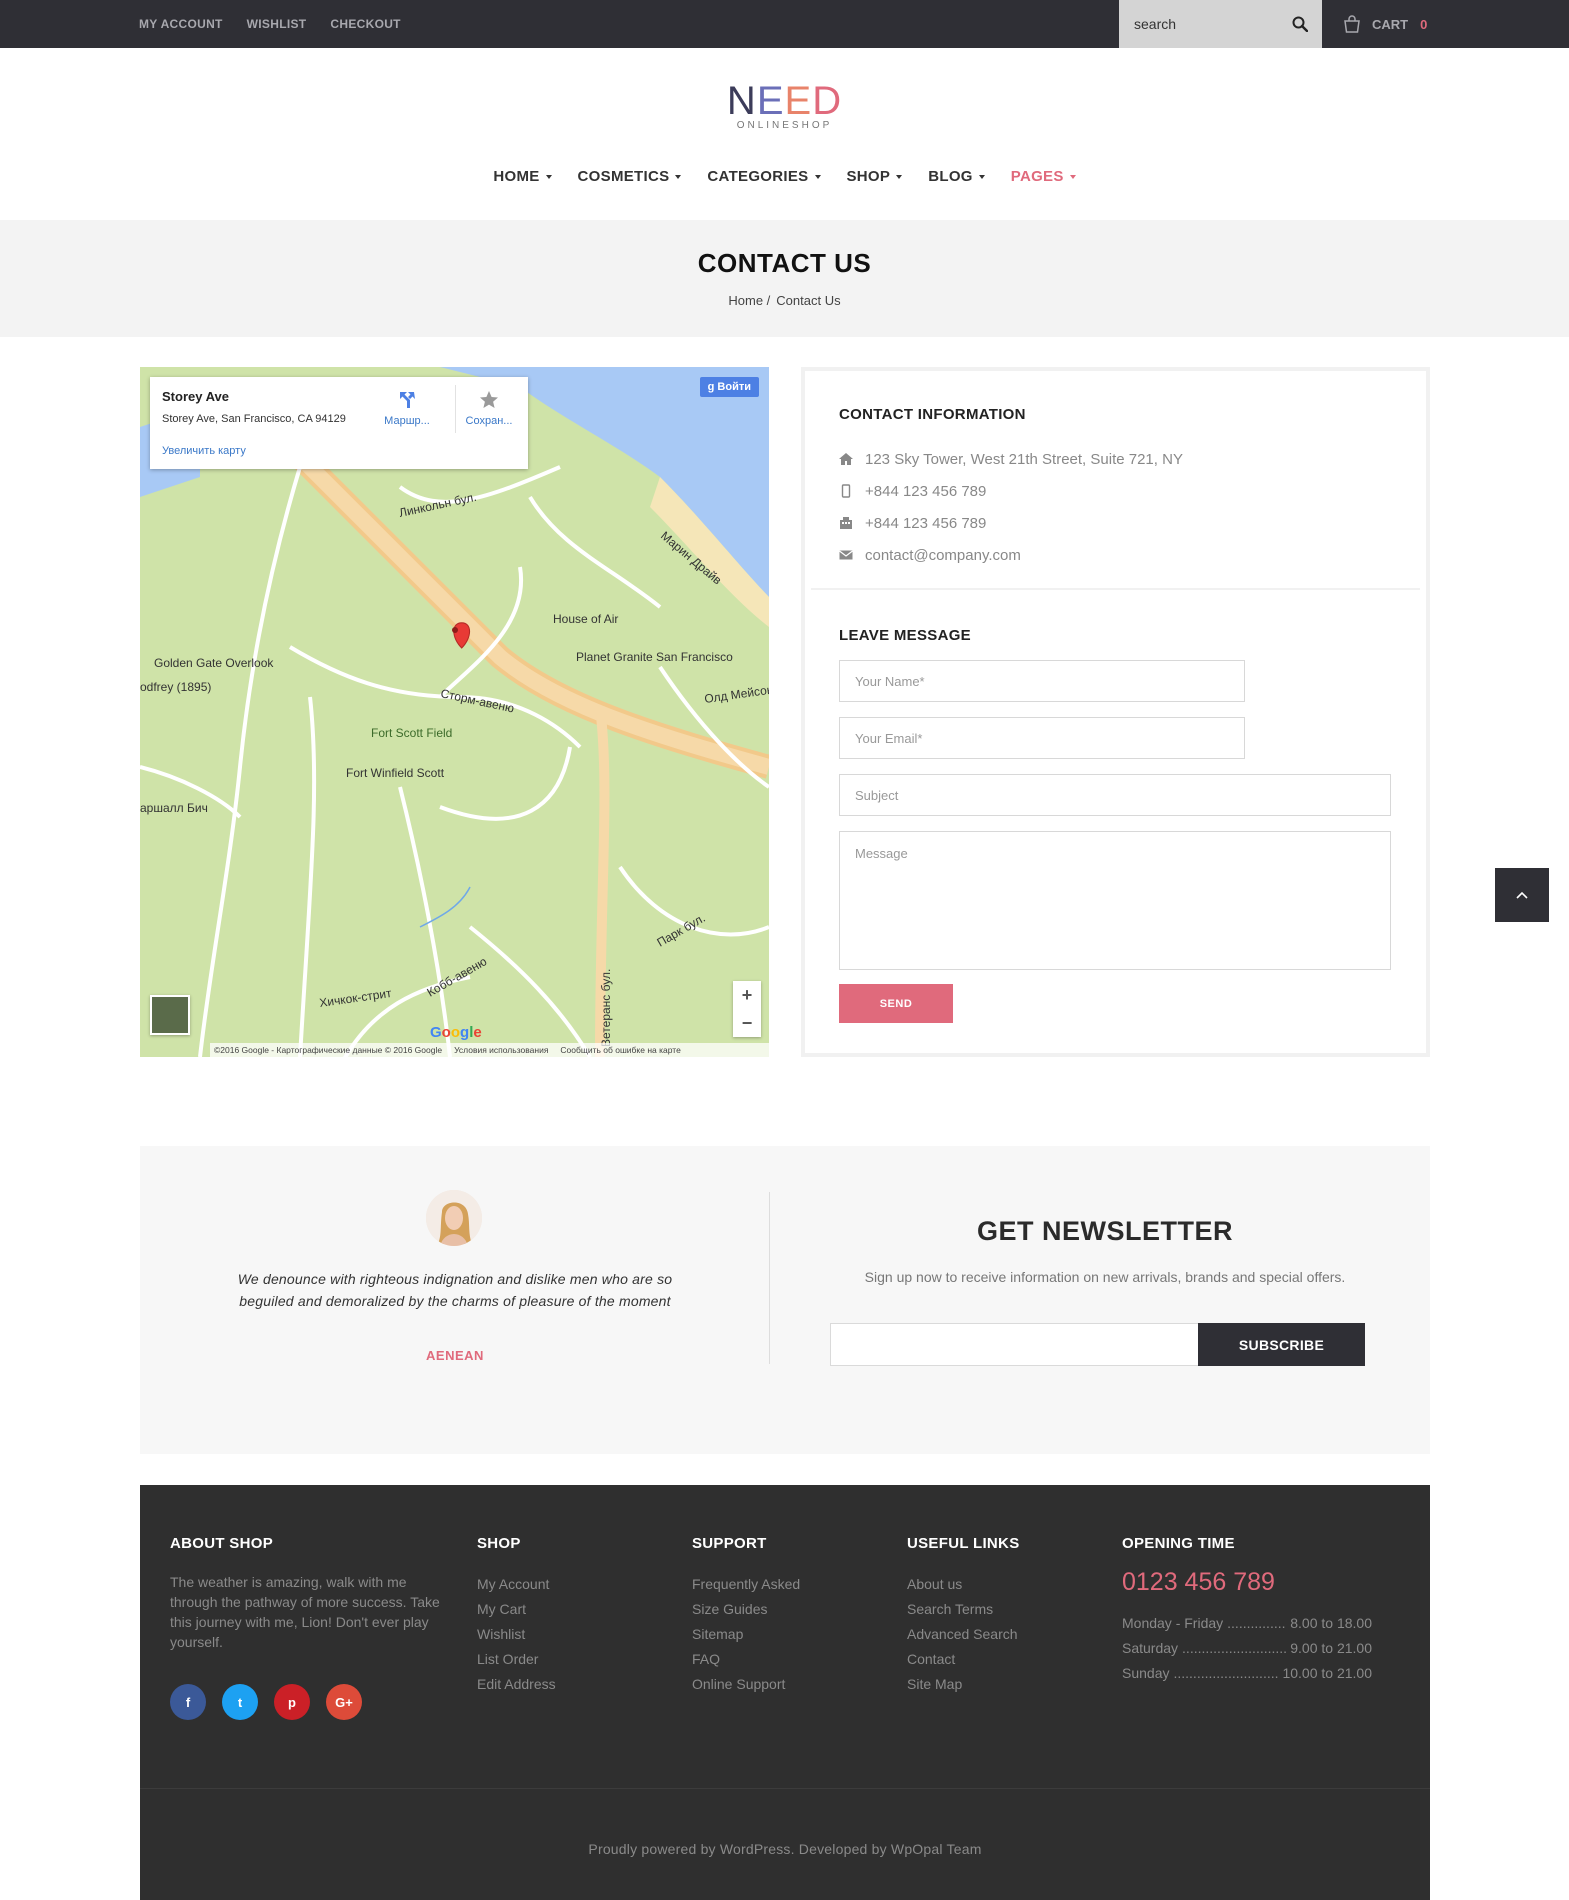 Image resolution: width=1569 pixels, height=1900 pixels. I want to click on contact-email: contact@company.com, so click(1011, 555).